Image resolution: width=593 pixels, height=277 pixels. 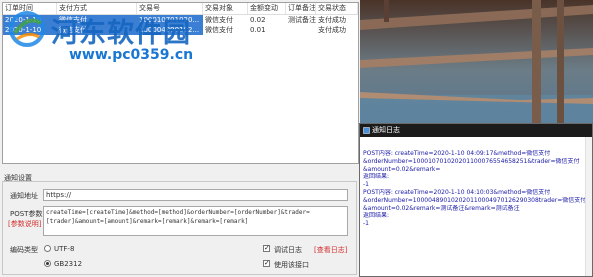 I want to click on use-api-label: 使用该接口, so click(x=291, y=265).